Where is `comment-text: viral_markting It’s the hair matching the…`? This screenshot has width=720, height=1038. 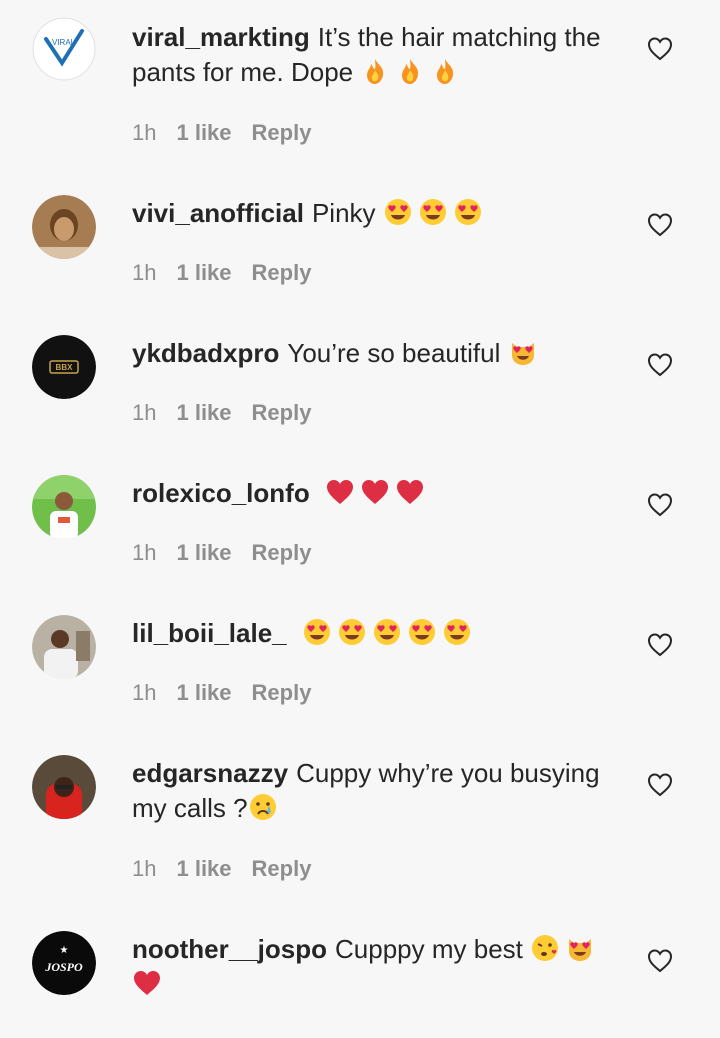
comment-text: viral_markting It’s the hair matching the… is located at coordinates (367, 55).